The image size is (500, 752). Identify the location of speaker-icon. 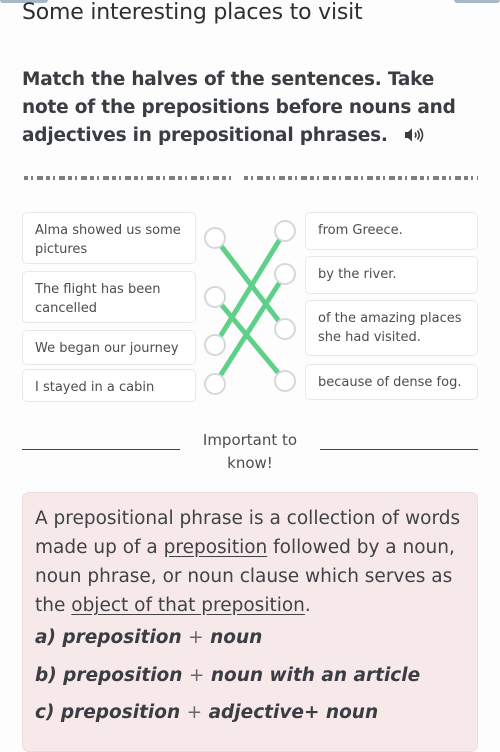
(414, 138).